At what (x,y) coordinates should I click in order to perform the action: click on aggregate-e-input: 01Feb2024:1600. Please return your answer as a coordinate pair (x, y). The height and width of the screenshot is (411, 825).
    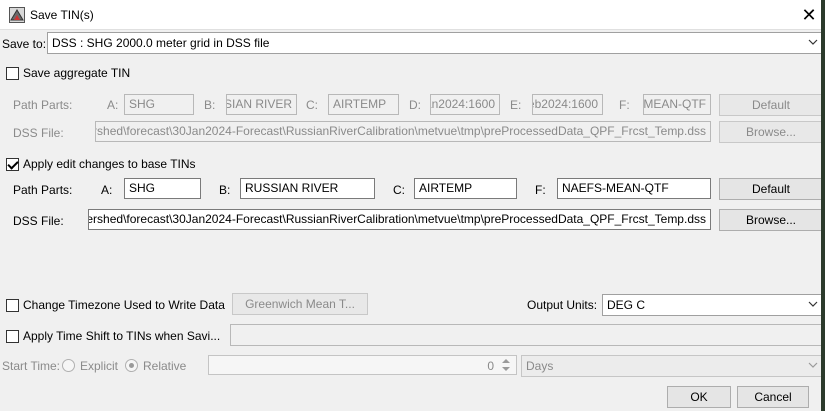
    Looking at the image, I should click on (567, 104).